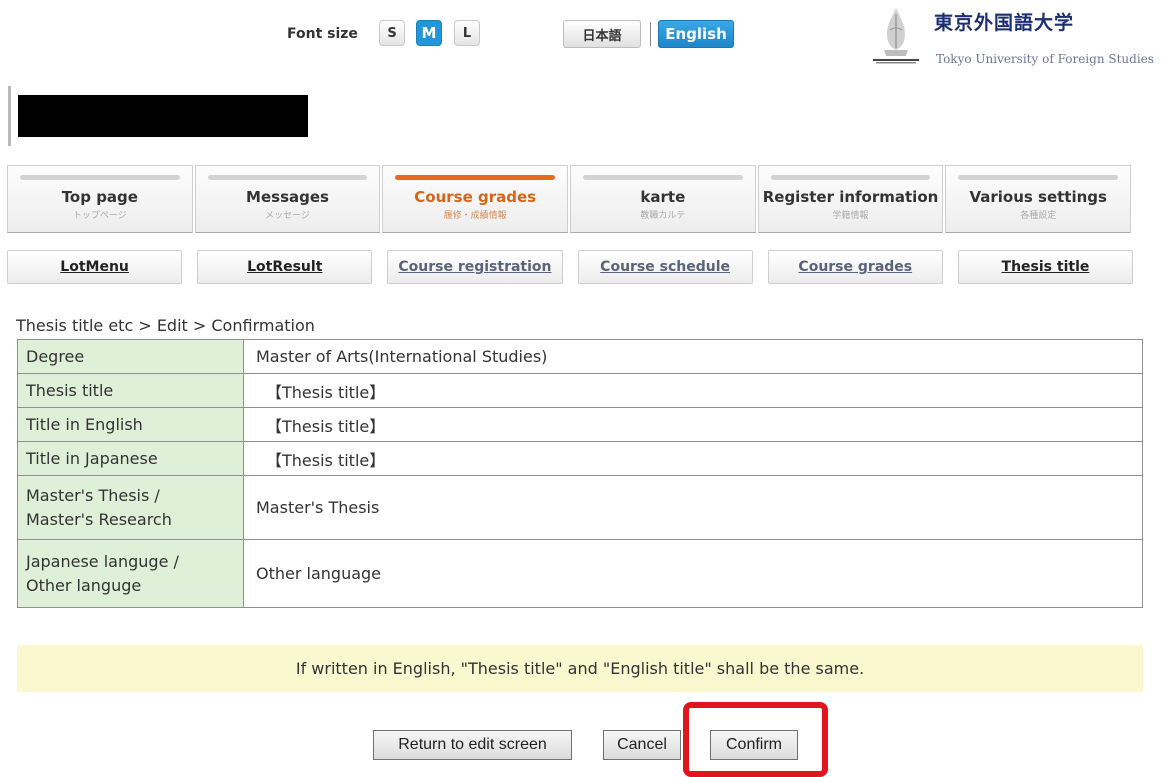  I want to click on nav-tab-top-page: Top page トップページ, so click(100, 199).